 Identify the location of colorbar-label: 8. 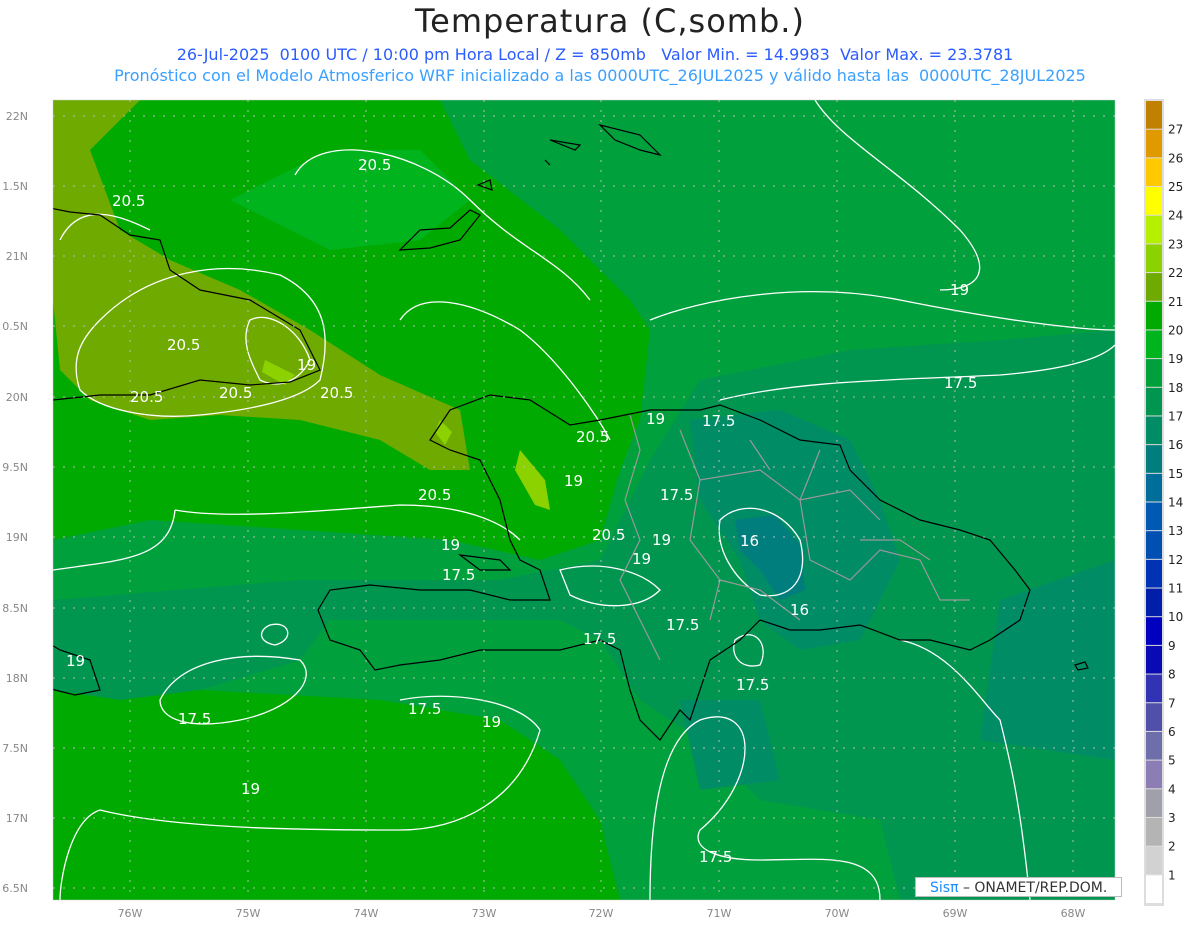
(1172, 675).